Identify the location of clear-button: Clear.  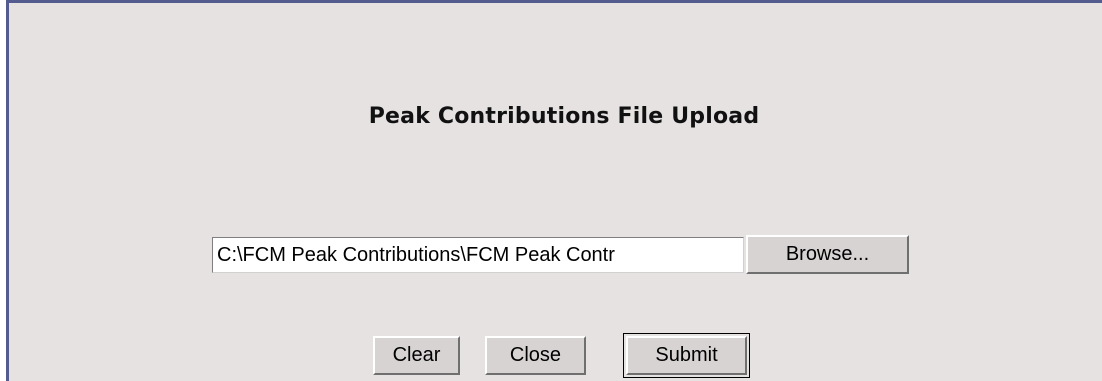
(416, 355).